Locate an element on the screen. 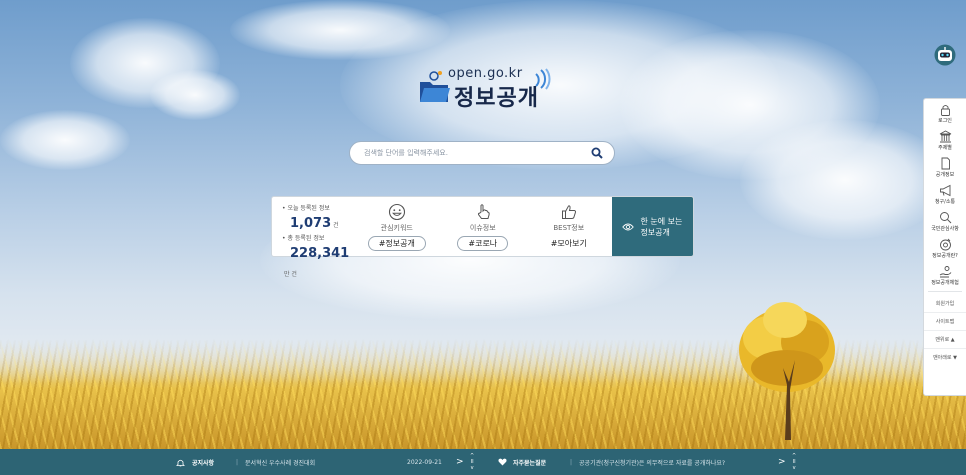 The width and height of the screenshot is (966, 475). column-best-info: BEST정보 #모아보기 is located at coordinates (569, 226).